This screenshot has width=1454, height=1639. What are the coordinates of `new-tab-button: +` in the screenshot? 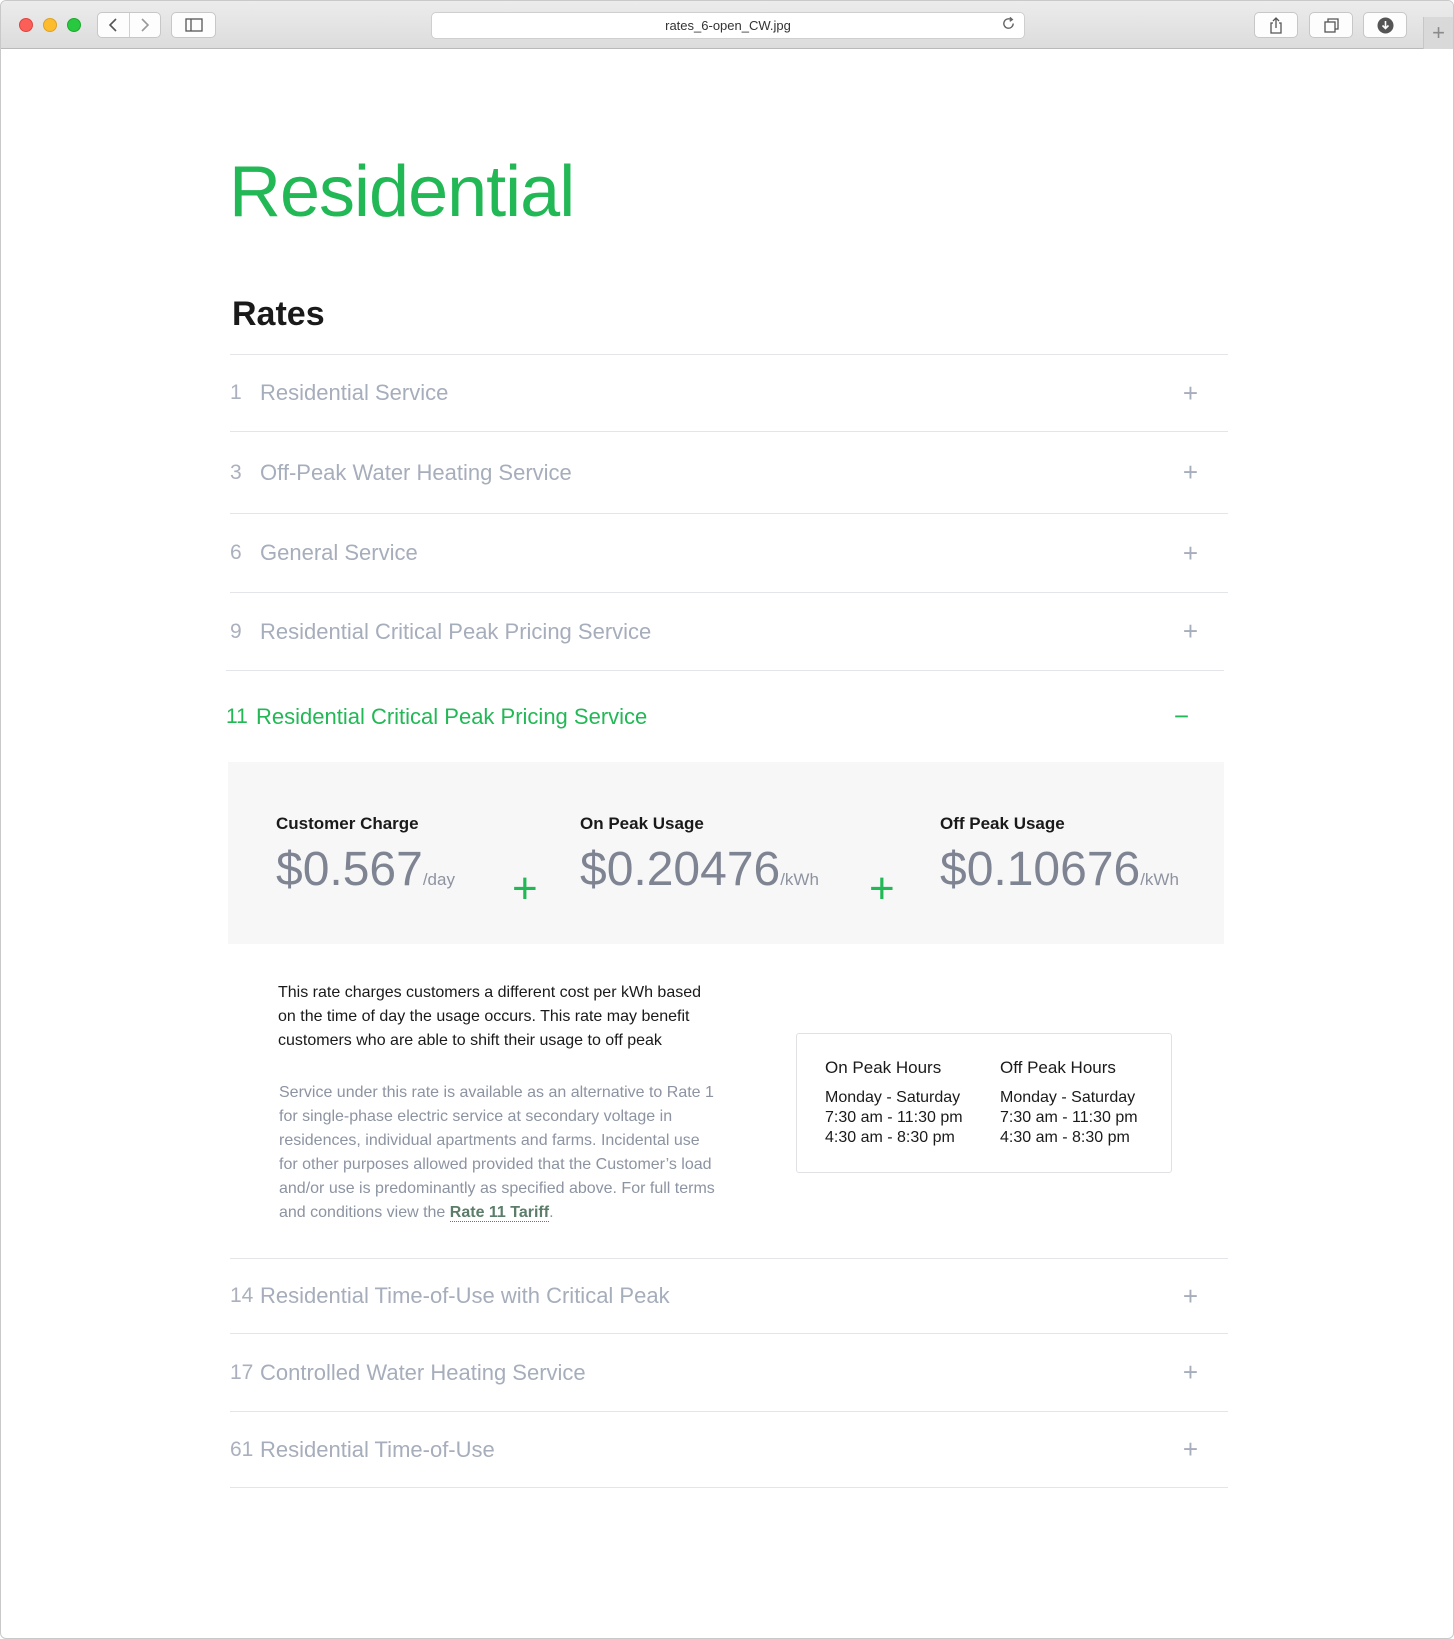 It's located at (1438, 33).